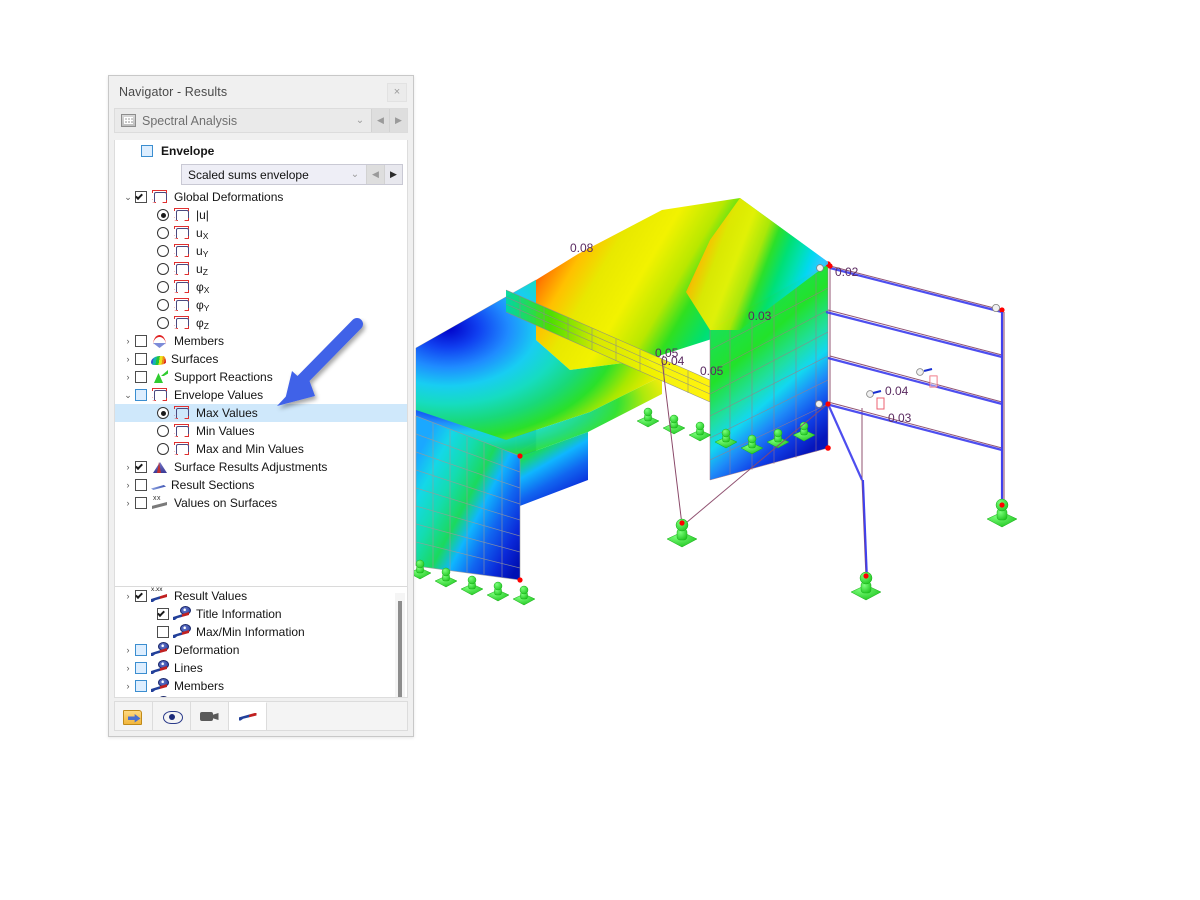 The height and width of the screenshot is (900, 1200). What do you see at coordinates (398, 120) in the screenshot?
I see `analysis-next-button: ▶` at bounding box center [398, 120].